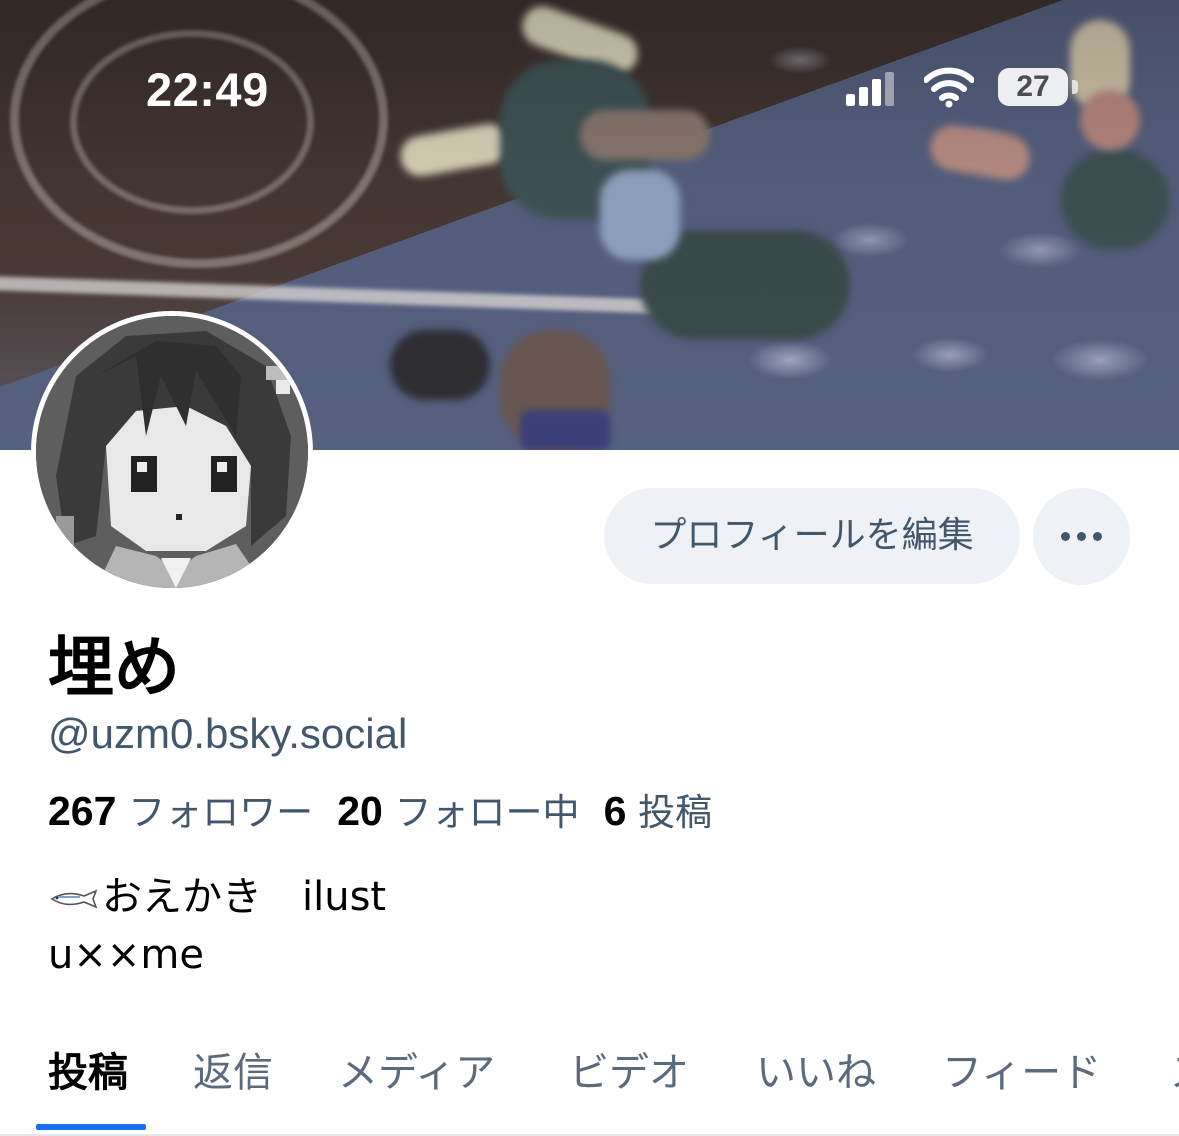 This screenshot has height=1136, width=1179. I want to click on tab-posts: 投稿, so click(88, 1075).